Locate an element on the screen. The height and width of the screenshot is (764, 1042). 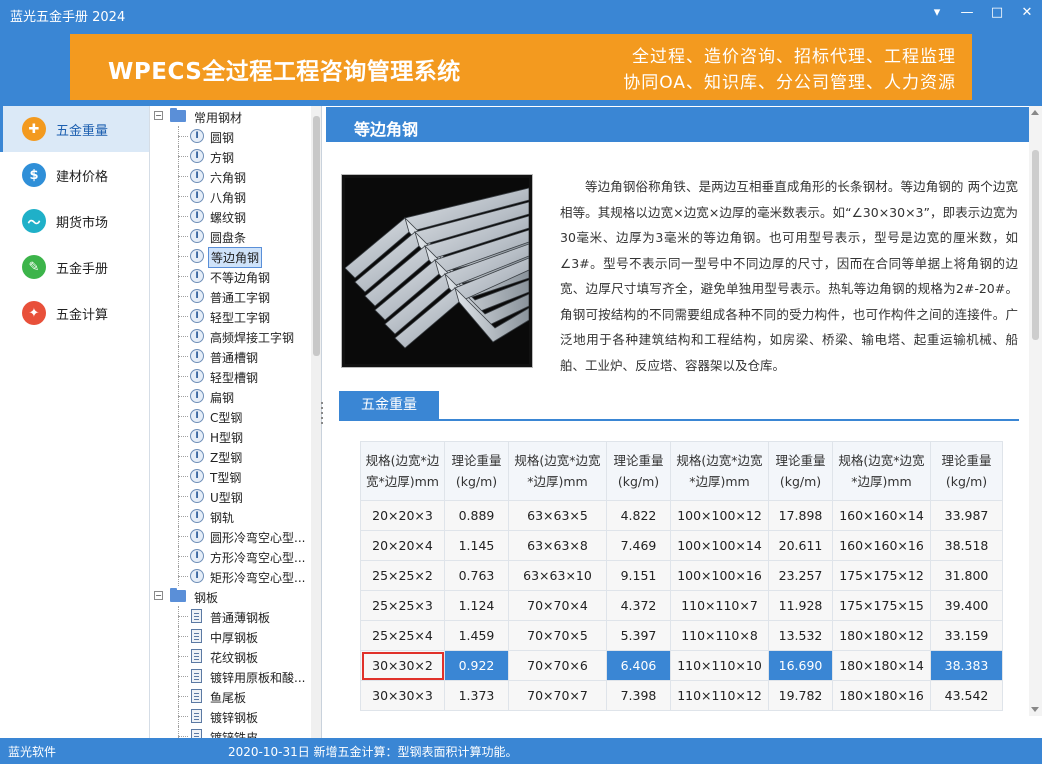
weight-cell: 1.459 is located at coordinates (476, 635).